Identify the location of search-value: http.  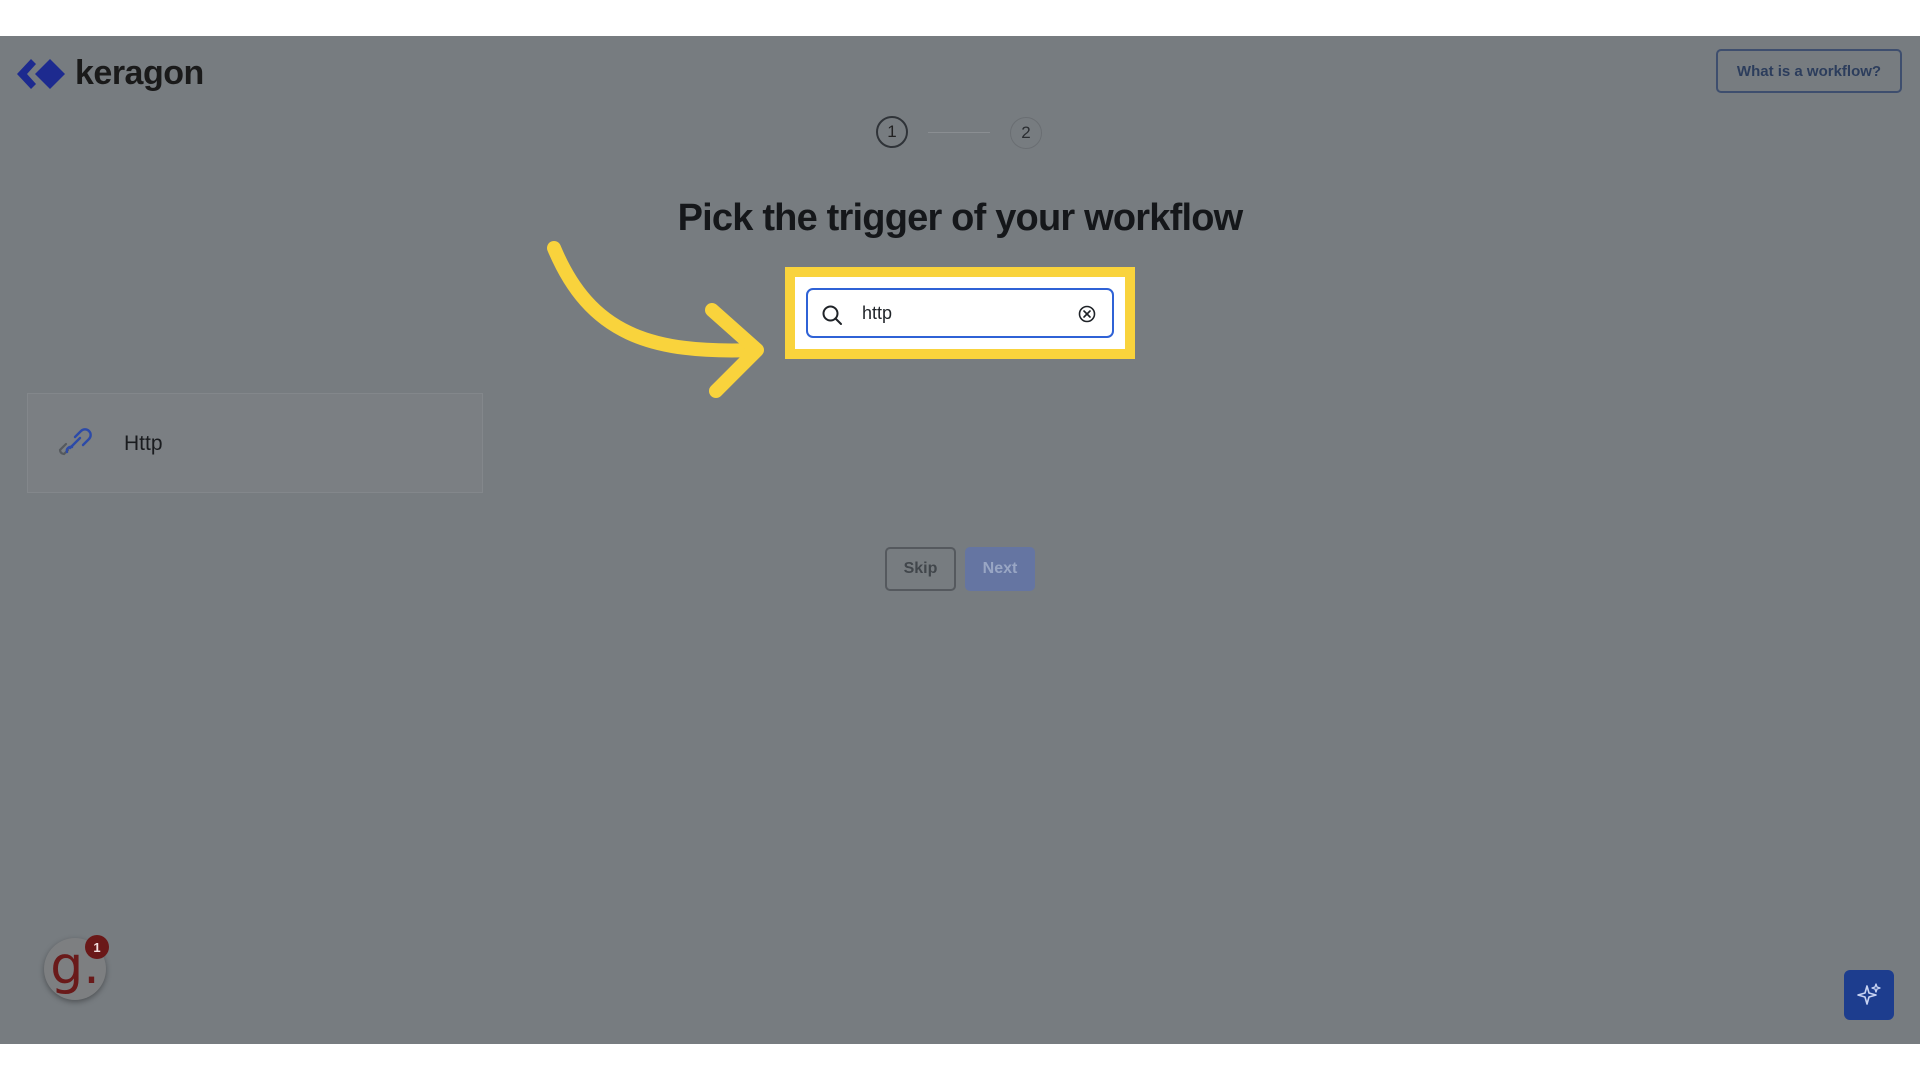
(877, 313).